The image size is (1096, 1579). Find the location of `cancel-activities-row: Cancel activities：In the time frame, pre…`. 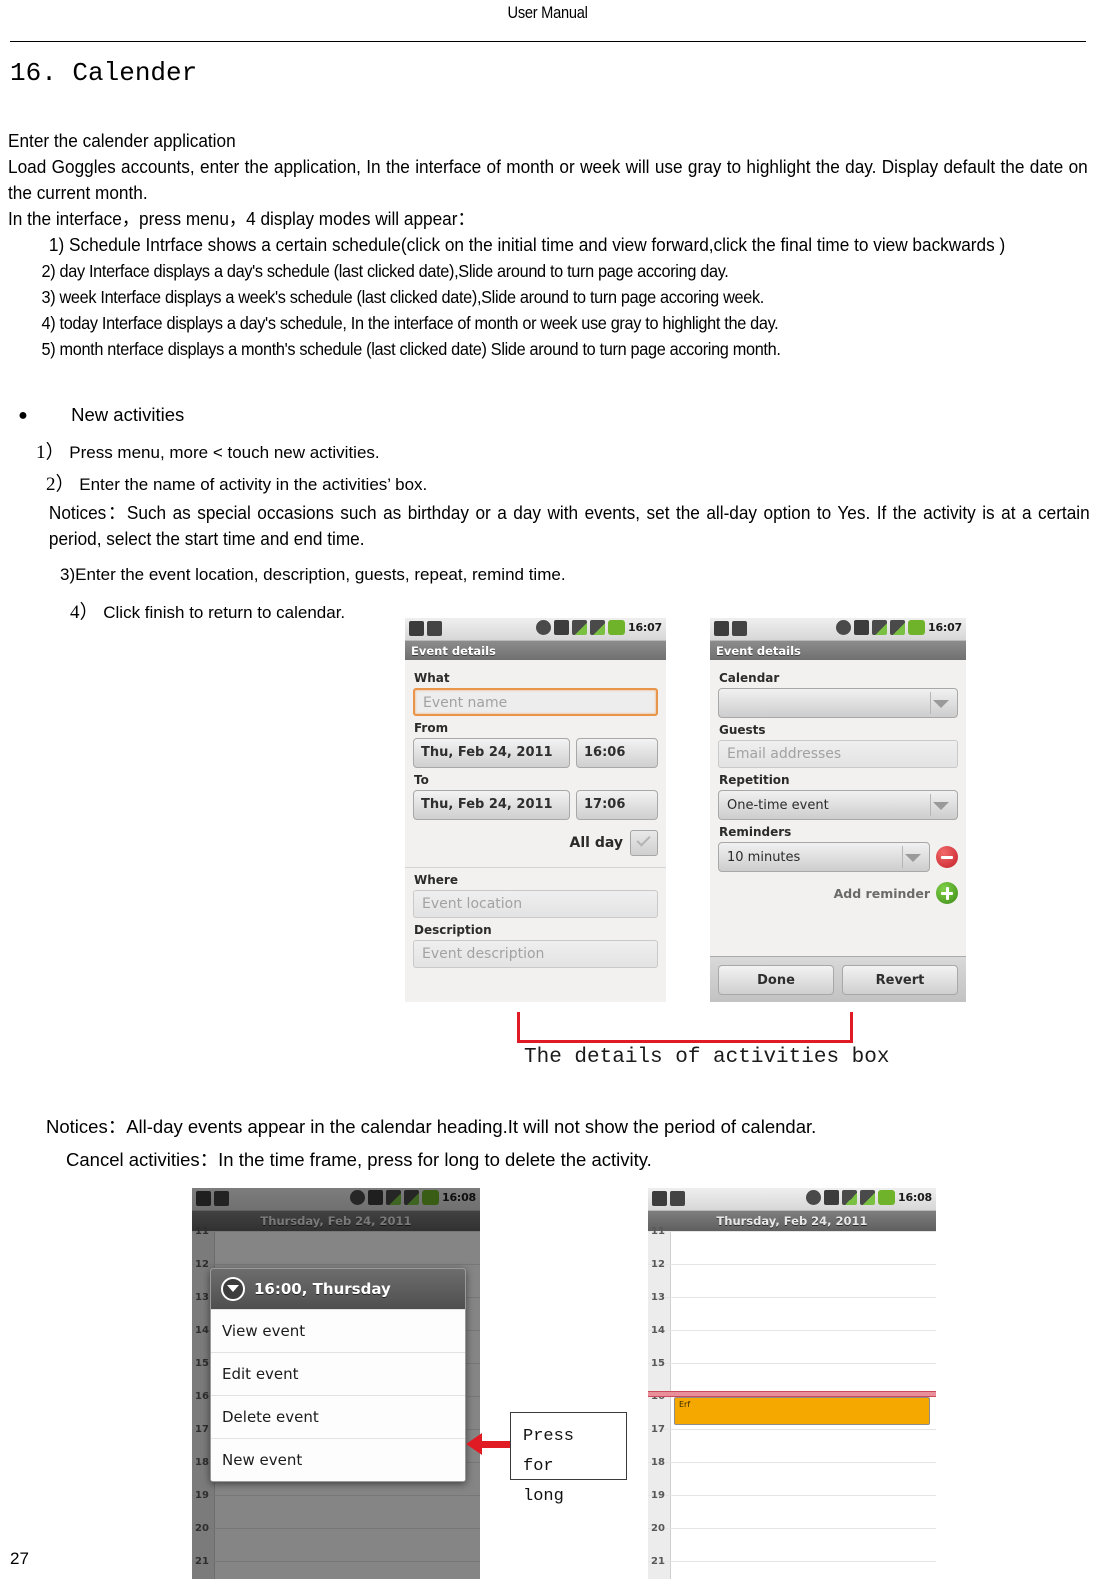

cancel-activities-row: Cancel activities：In the time frame, pre… is located at coordinates (548, 1159).